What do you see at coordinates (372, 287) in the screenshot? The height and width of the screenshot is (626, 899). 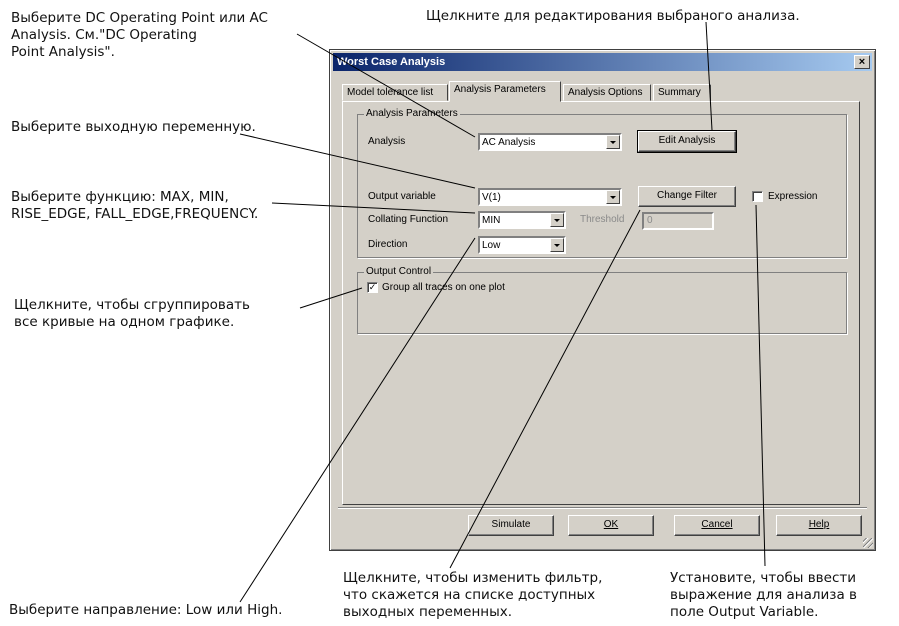 I see `group-traces-checkbox: ✓` at bounding box center [372, 287].